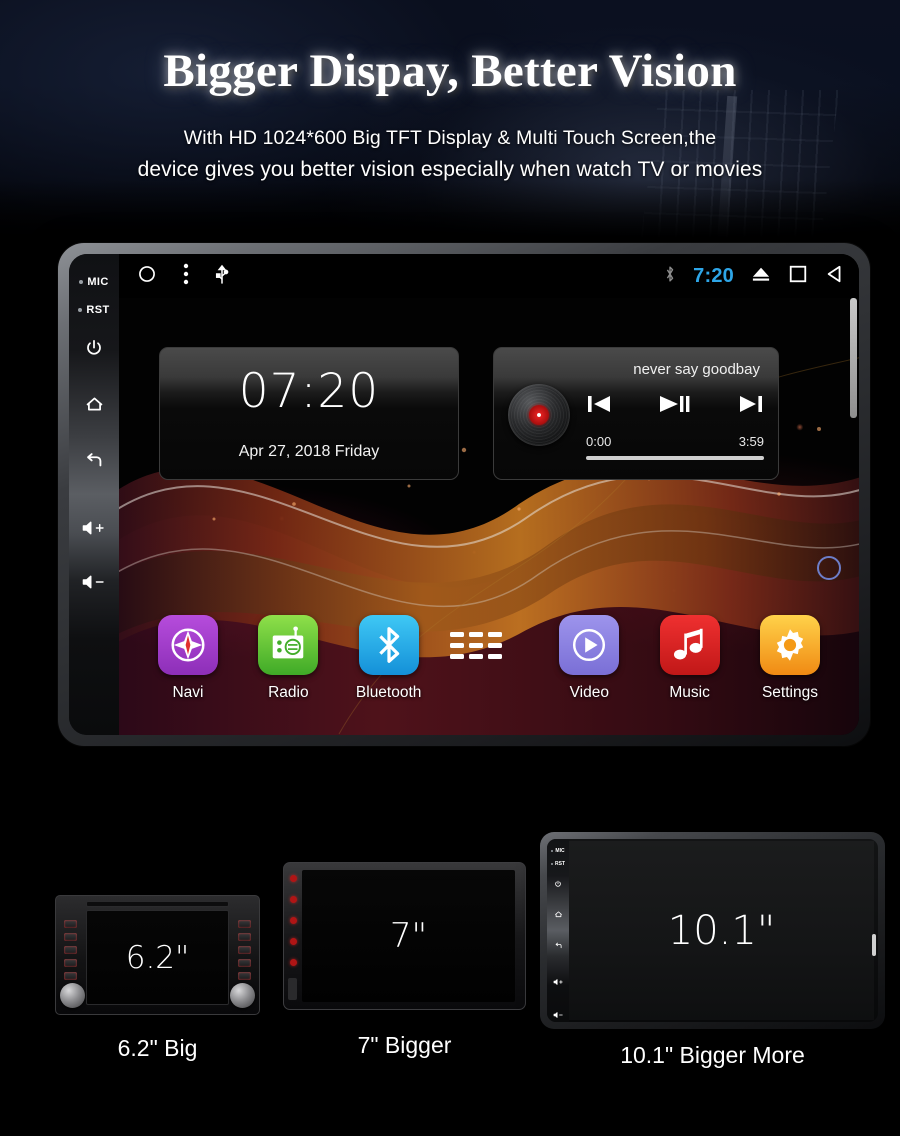 The image size is (900, 1136). I want to click on back-arrow-icon, so click(558, 945).